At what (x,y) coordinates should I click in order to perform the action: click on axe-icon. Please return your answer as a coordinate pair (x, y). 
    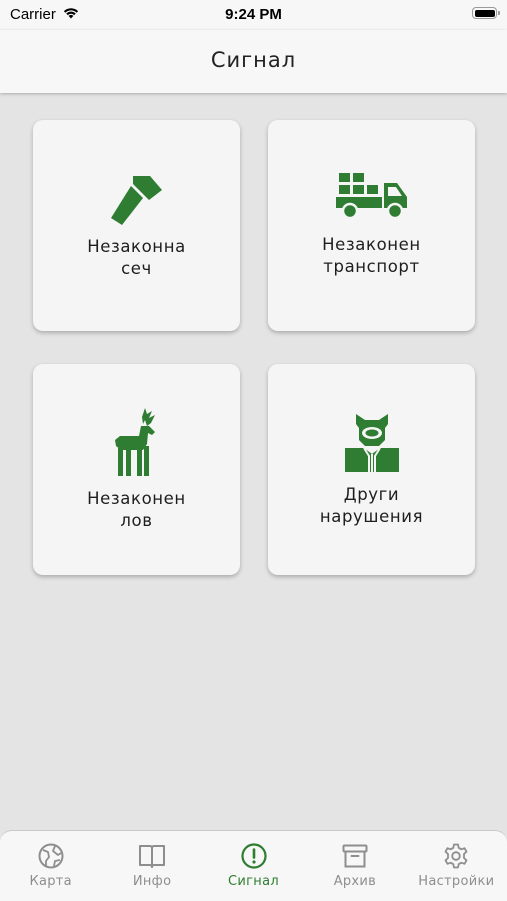
    Looking at the image, I should click on (136, 199).